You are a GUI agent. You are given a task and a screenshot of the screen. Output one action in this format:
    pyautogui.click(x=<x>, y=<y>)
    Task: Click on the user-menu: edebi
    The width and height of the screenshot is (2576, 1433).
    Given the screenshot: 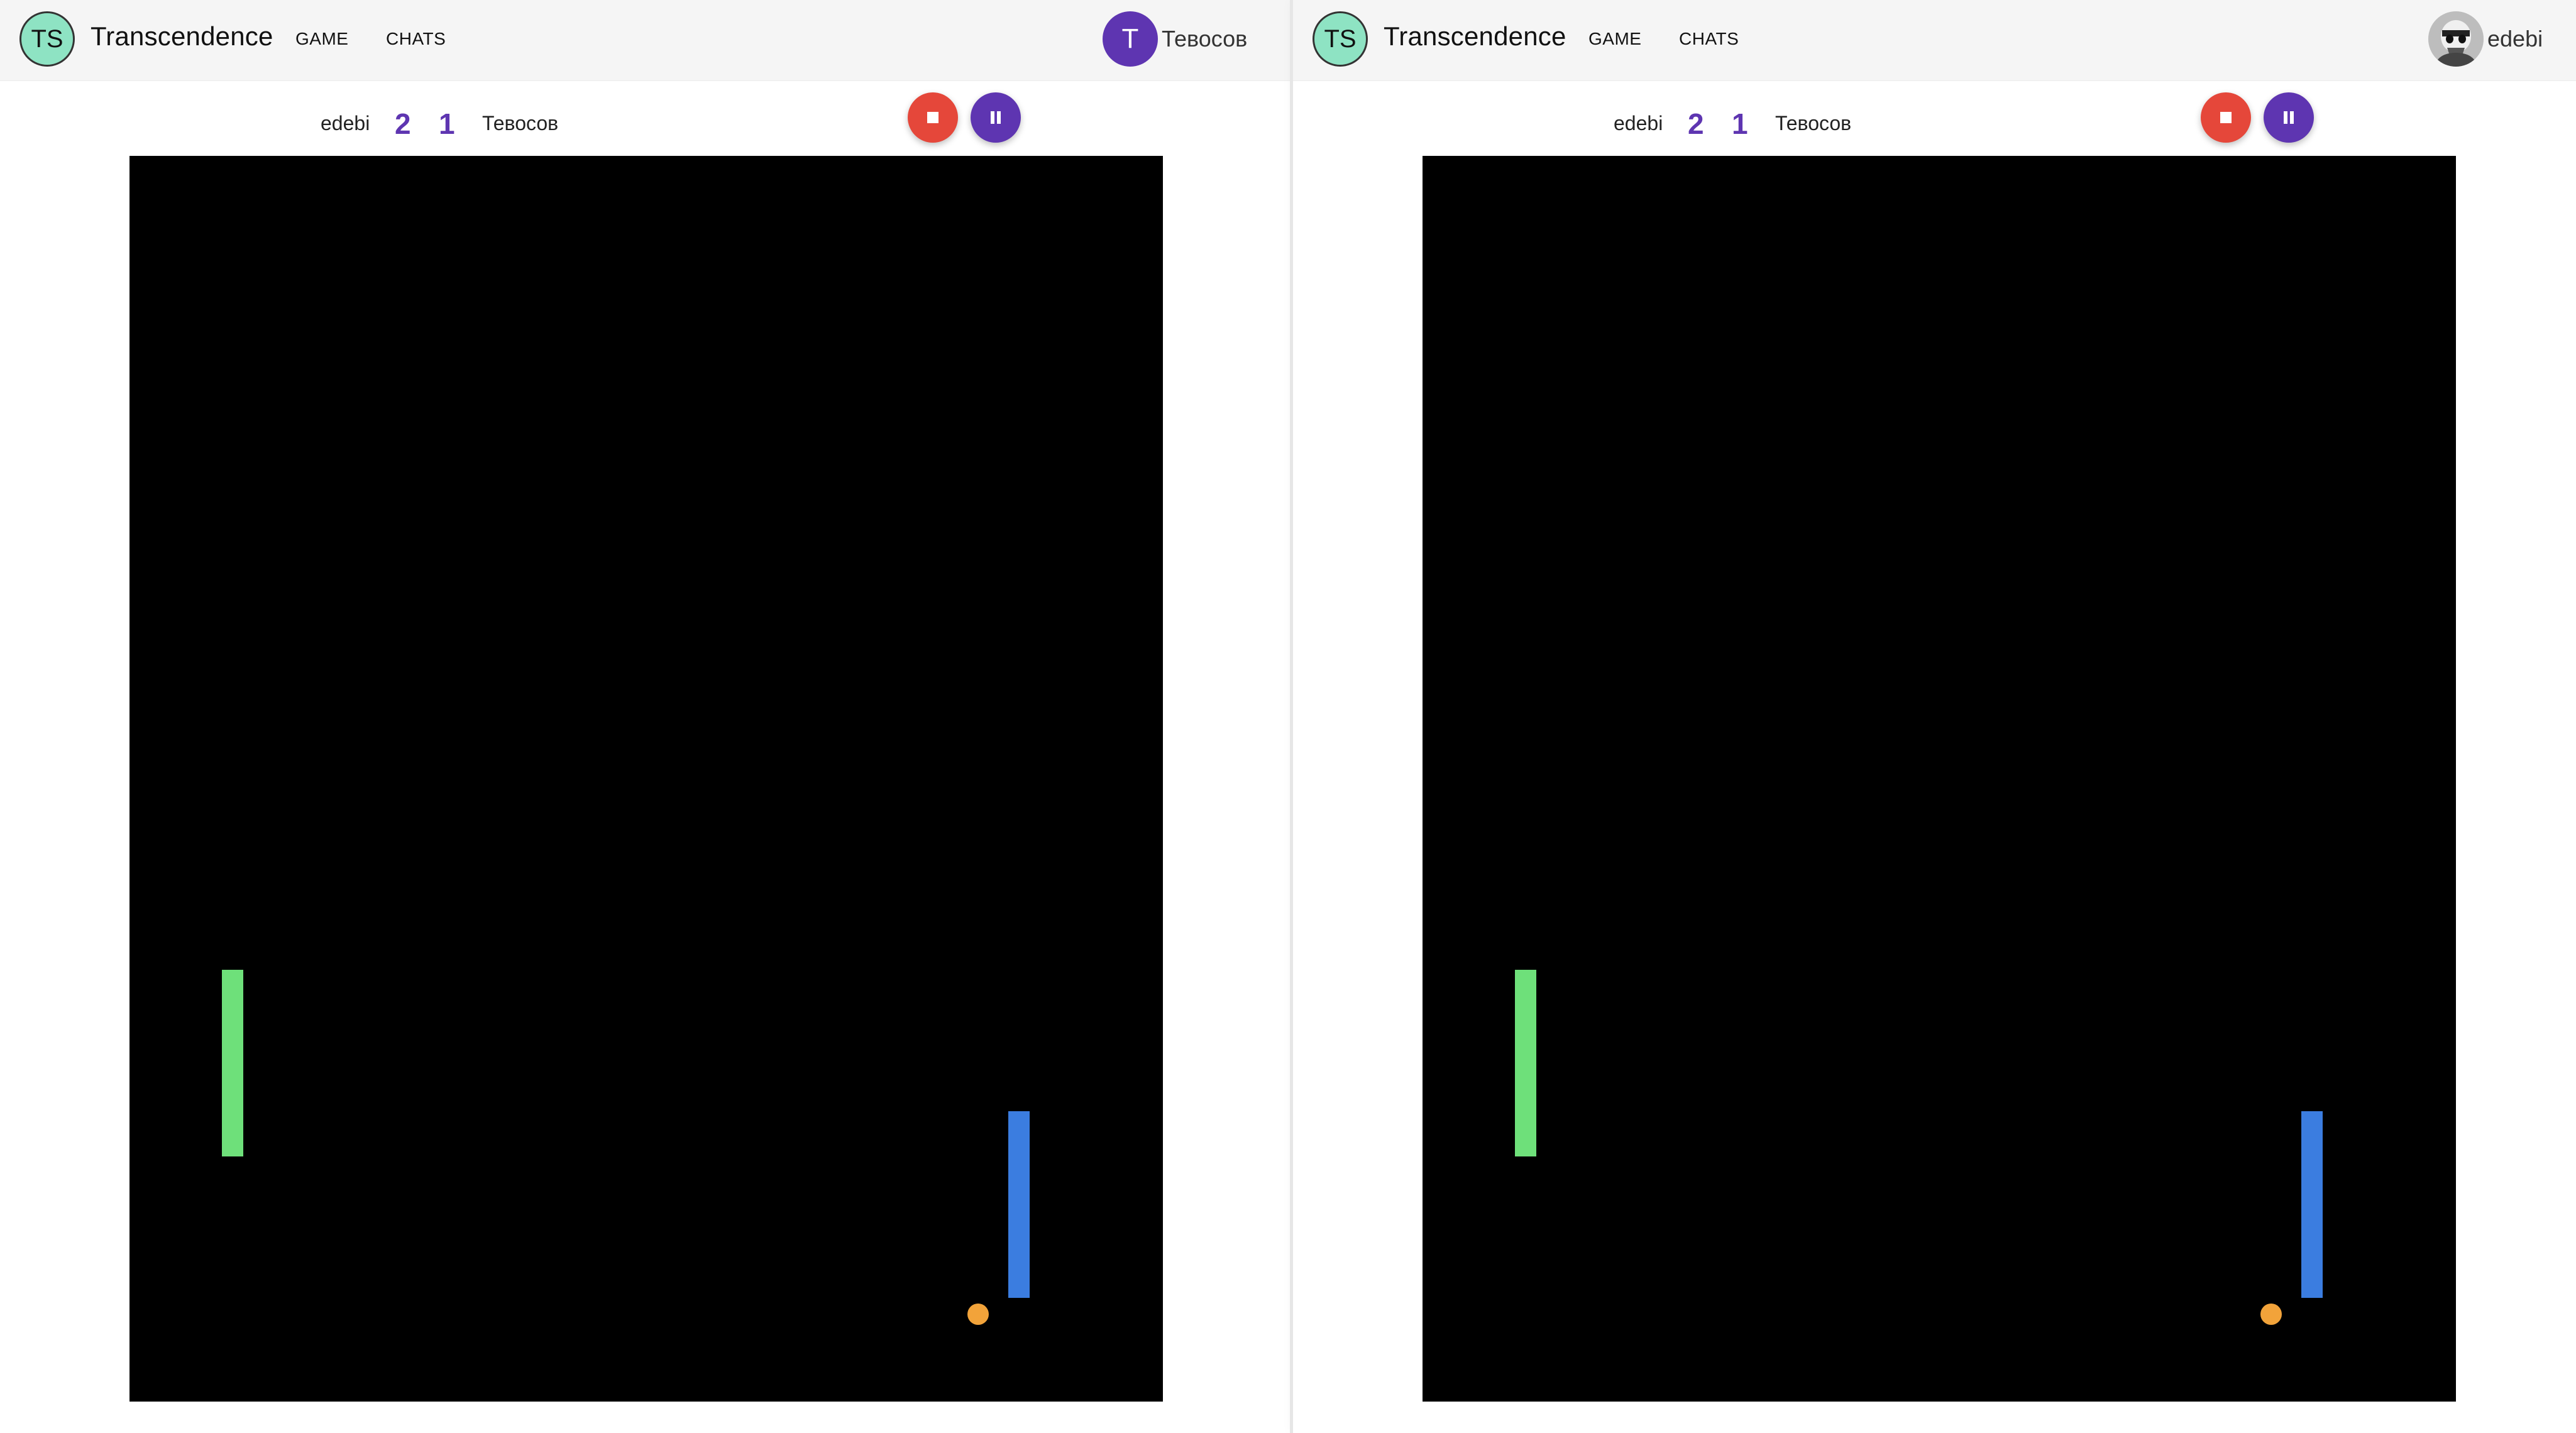 What is the action you would take?
    pyautogui.click(x=2485, y=39)
    